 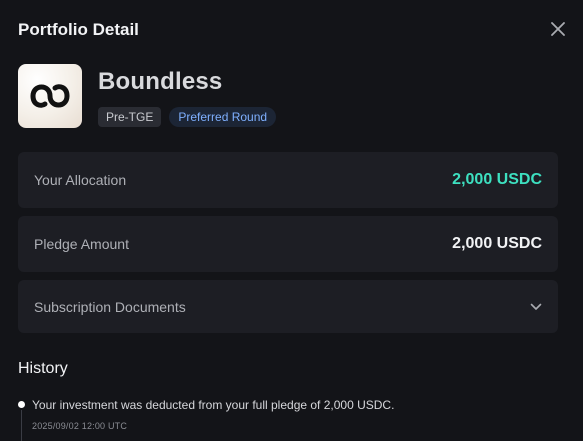 What do you see at coordinates (81, 244) in the screenshot?
I see `pledge-label: Pledge Amount` at bounding box center [81, 244].